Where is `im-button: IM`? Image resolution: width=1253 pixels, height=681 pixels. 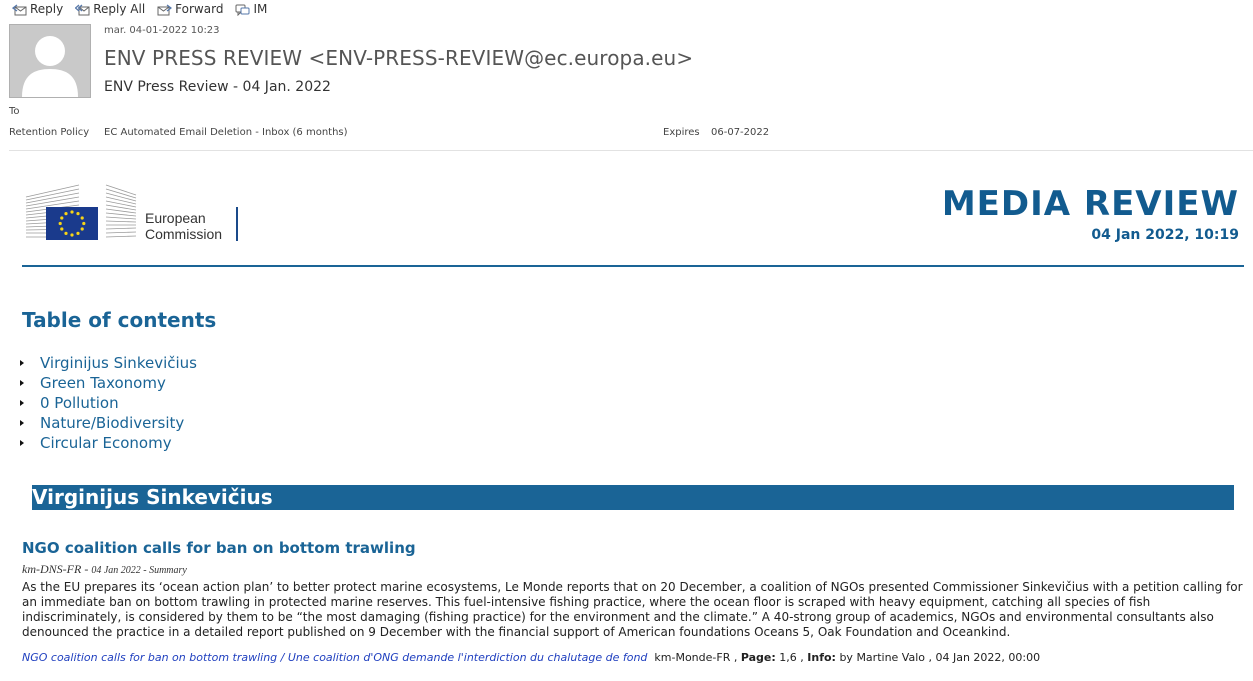 im-button: IM is located at coordinates (251, 9).